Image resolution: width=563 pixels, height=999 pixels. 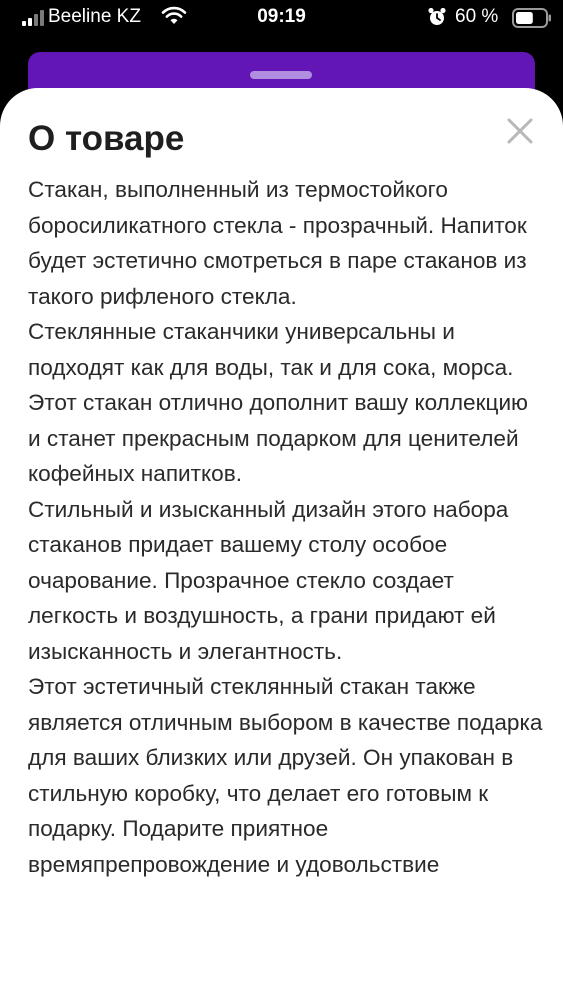 What do you see at coordinates (520, 131) in the screenshot?
I see `close-icon` at bounding box center [520, 131].